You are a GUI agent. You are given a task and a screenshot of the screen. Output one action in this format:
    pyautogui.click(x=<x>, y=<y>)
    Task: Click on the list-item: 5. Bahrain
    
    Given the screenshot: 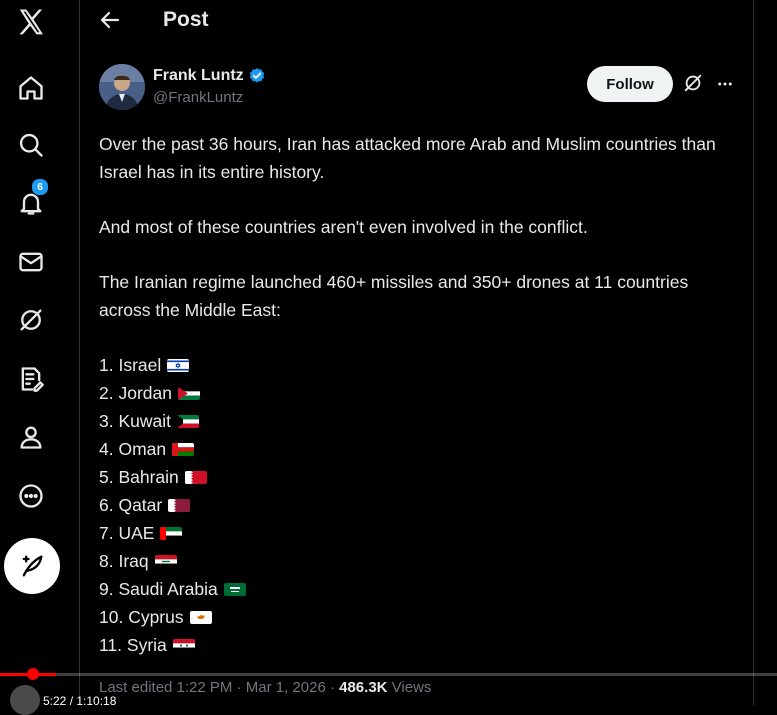 What is the action you would take?
    pyautogui.click(x=172, y=477)
    